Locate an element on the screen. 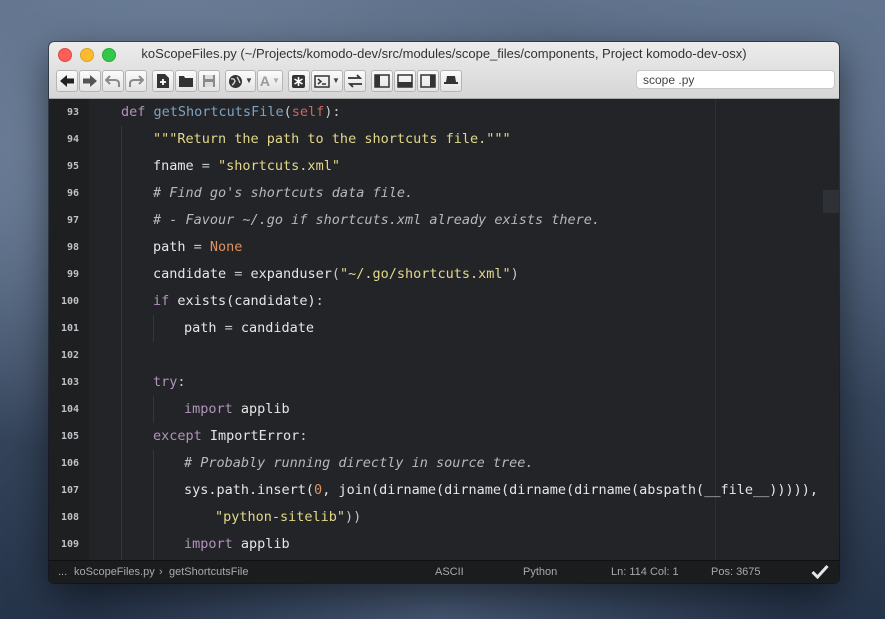  code-text: if exists(candidate): is located at coordinates (238, 301).